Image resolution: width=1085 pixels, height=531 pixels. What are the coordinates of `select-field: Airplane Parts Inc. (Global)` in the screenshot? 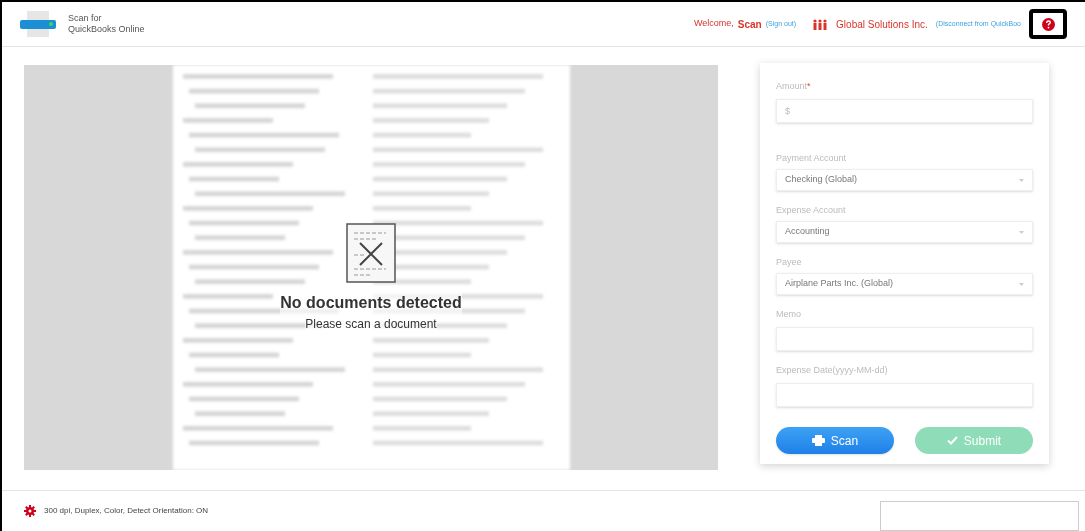 It's located at (904, 284).